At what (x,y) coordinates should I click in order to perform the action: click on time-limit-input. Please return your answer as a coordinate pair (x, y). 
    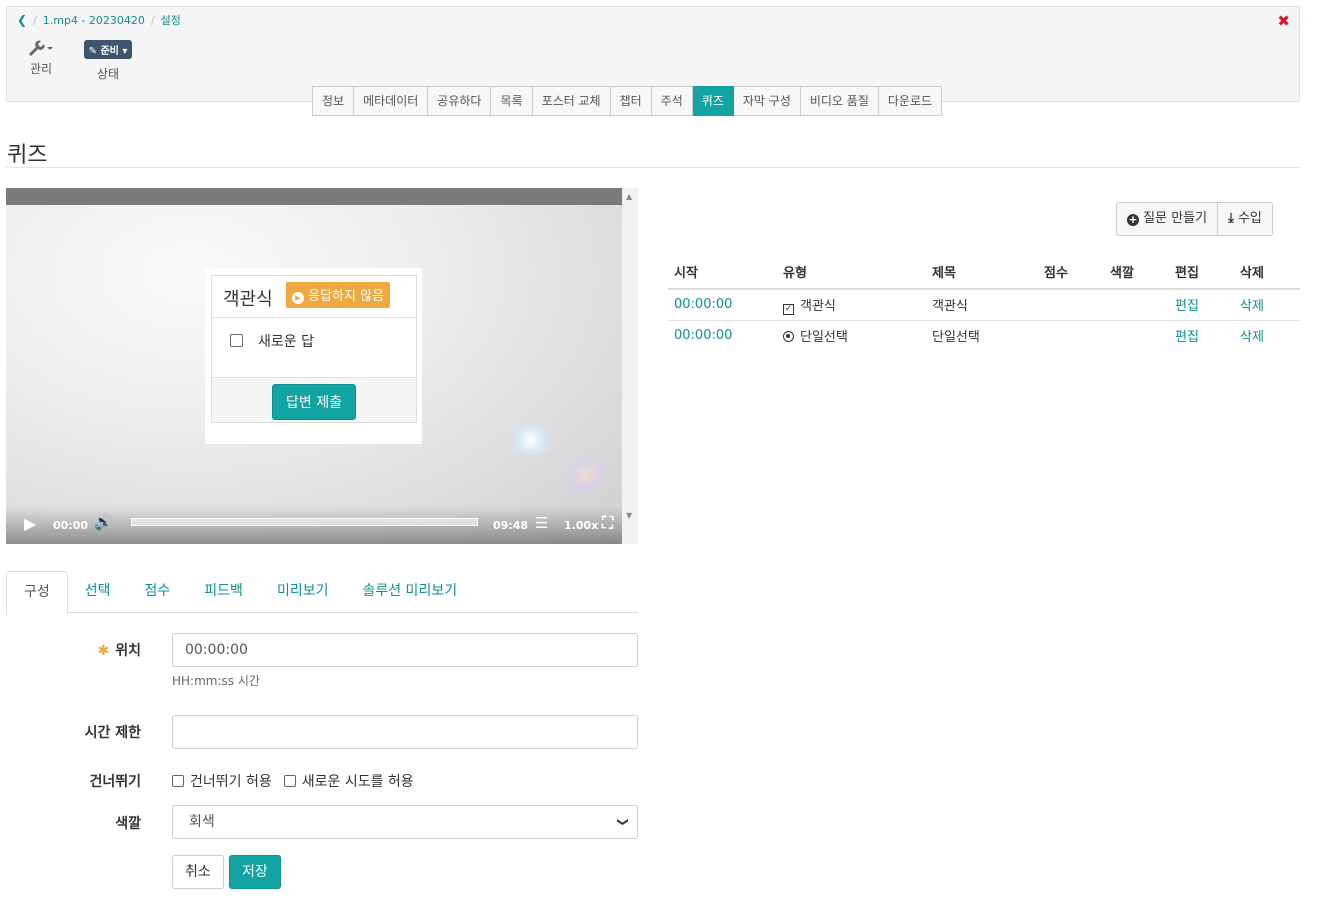
    Looking at the image, I should click on (405, 732).